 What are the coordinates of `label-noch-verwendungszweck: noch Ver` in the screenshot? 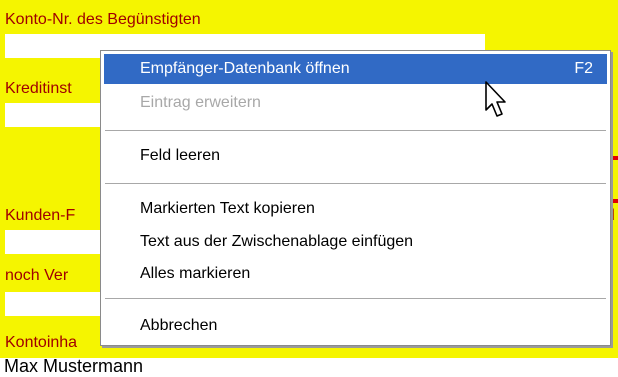 It's located at (37, 275).